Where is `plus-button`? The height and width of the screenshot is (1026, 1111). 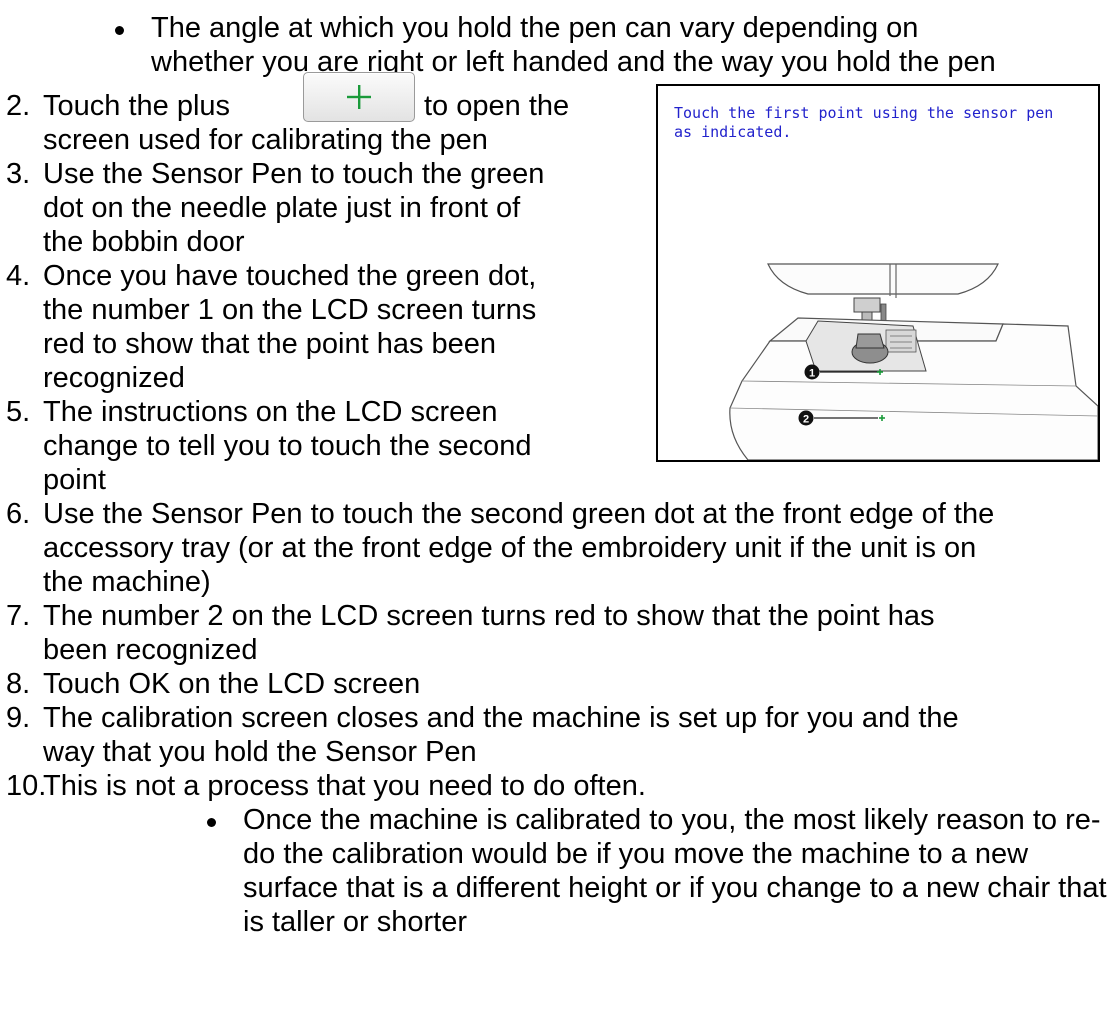
plus-button is located at coordinates (359, 97).